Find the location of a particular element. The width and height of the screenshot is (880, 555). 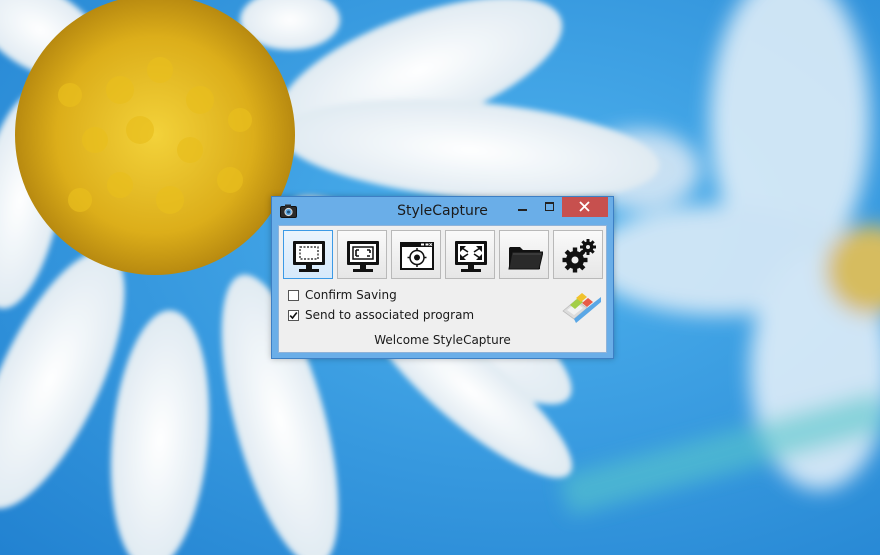

open-folder-button is located at coordinates (524, 254).